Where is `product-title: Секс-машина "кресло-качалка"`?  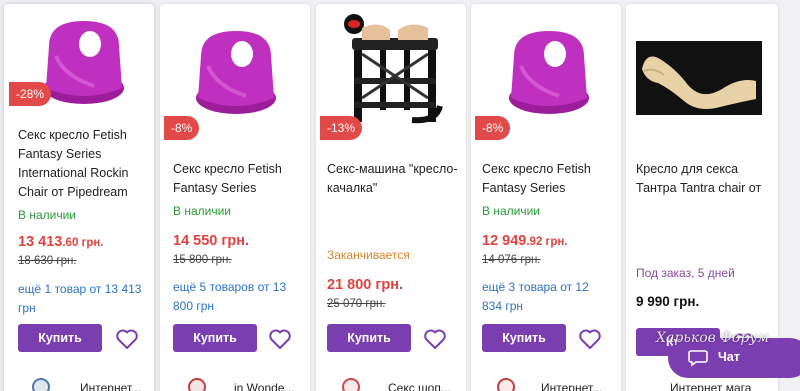
product-title: Секс-машина "кресло-качалка" is located at coordinates (394, 179).